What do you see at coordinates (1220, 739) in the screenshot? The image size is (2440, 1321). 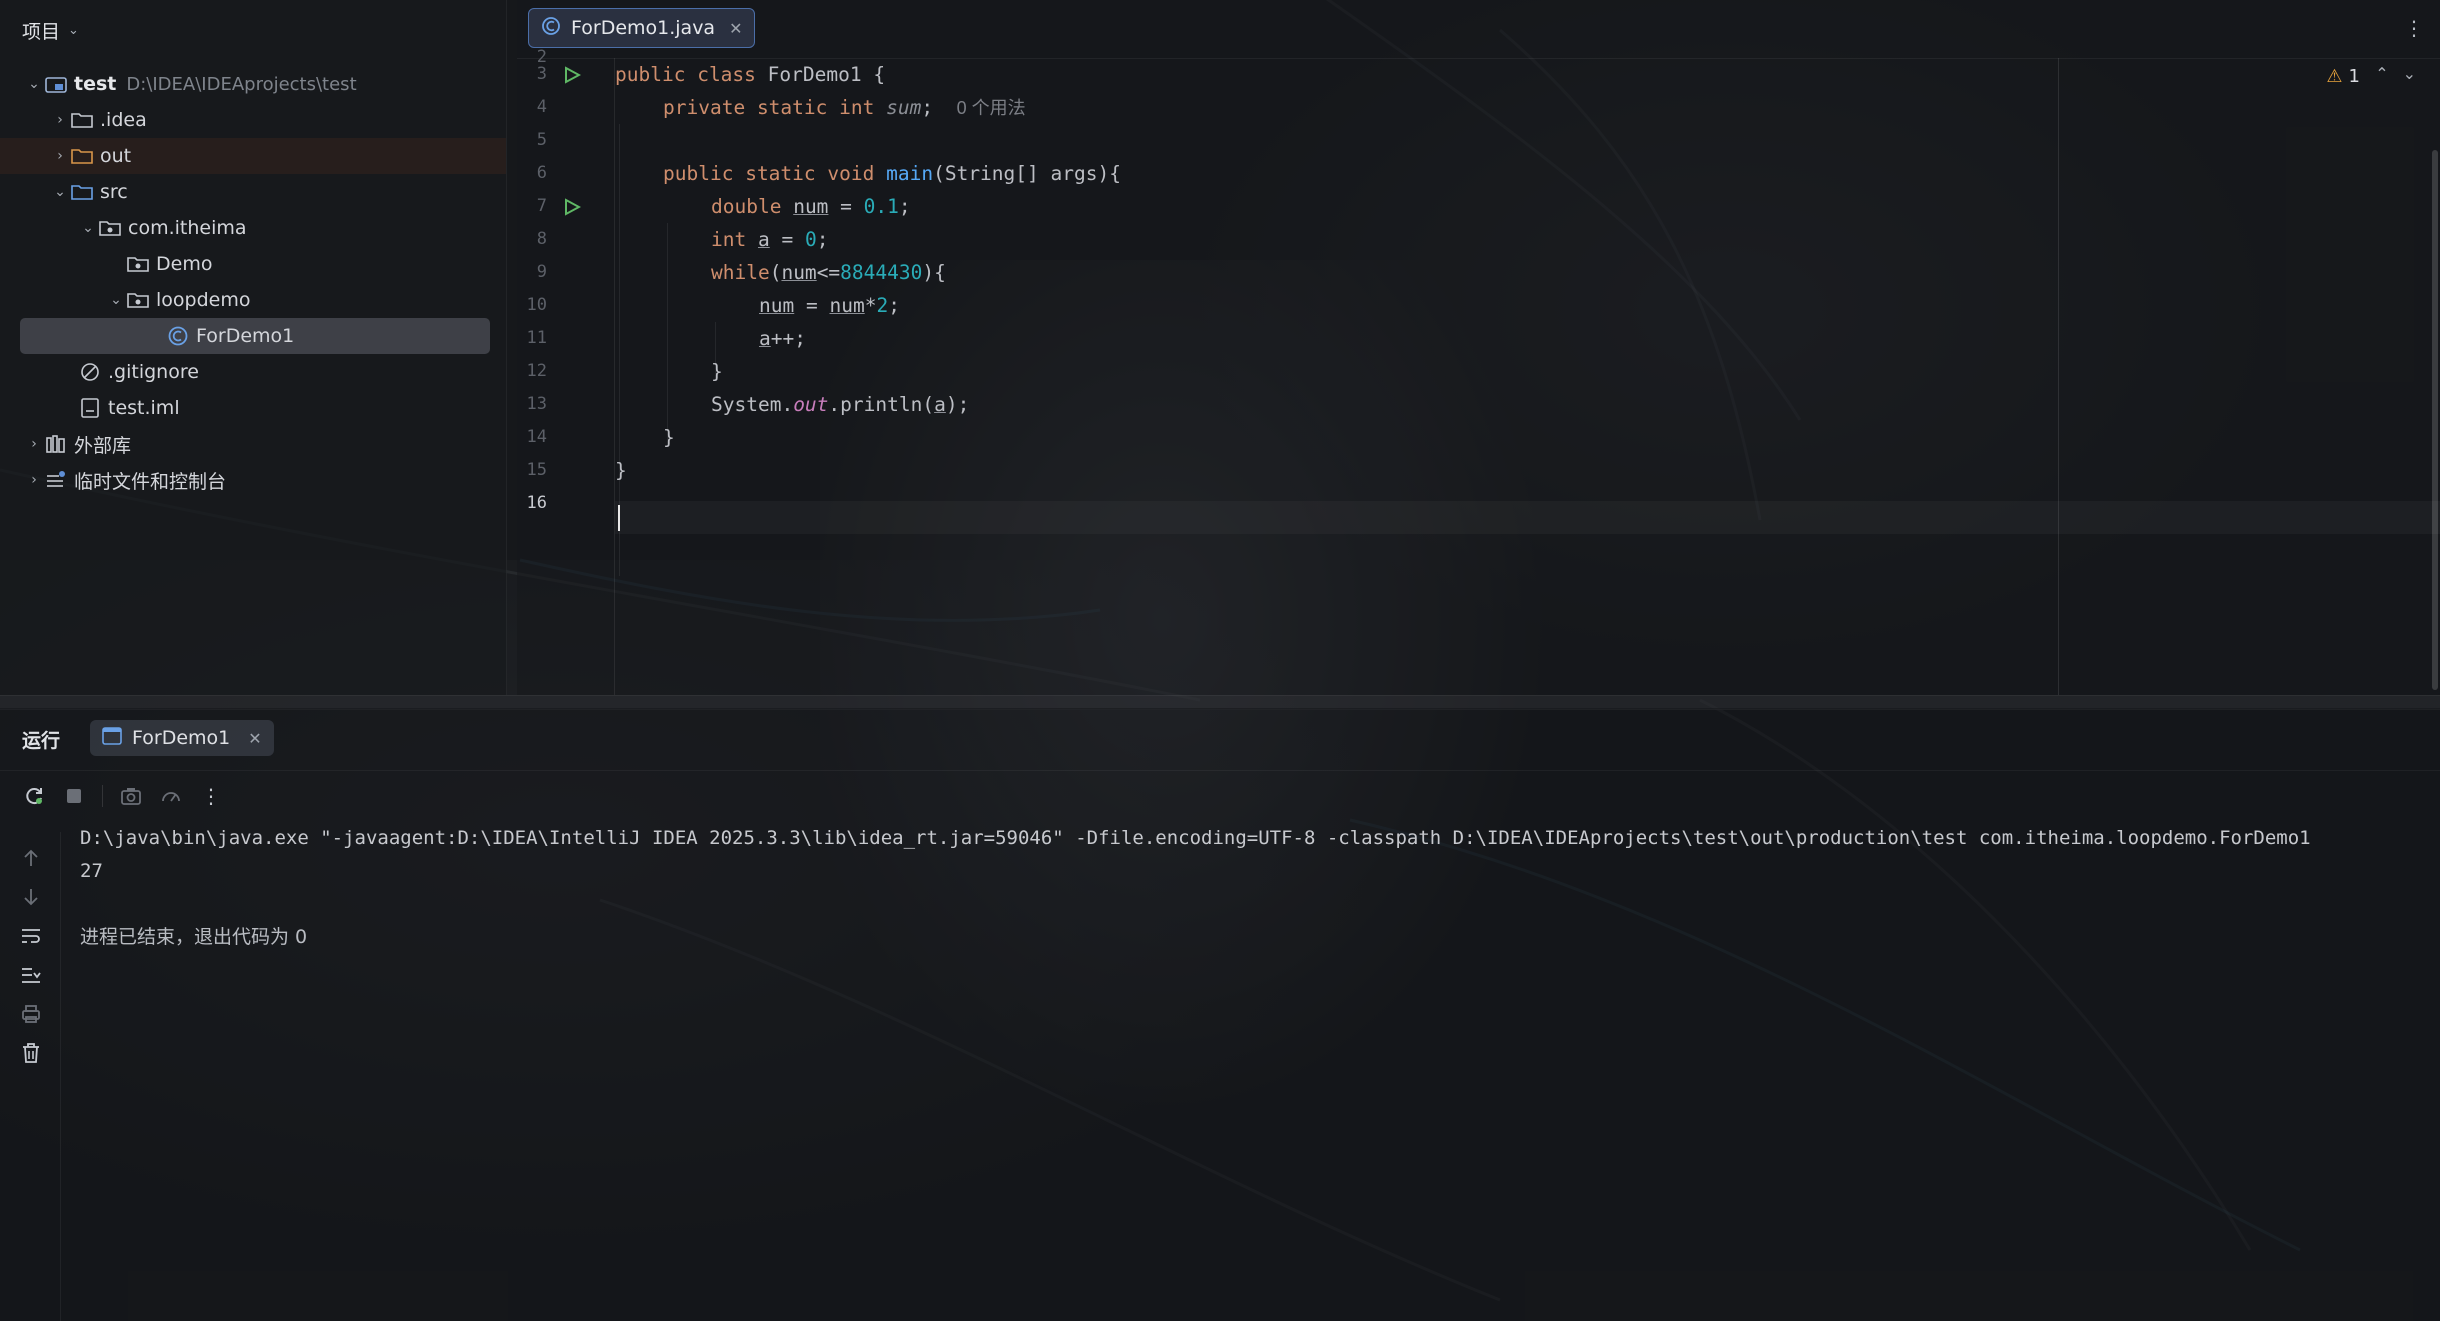 I see `run-header: 运行 ForDemo1 ✕` at bounding box center [1220, 739].